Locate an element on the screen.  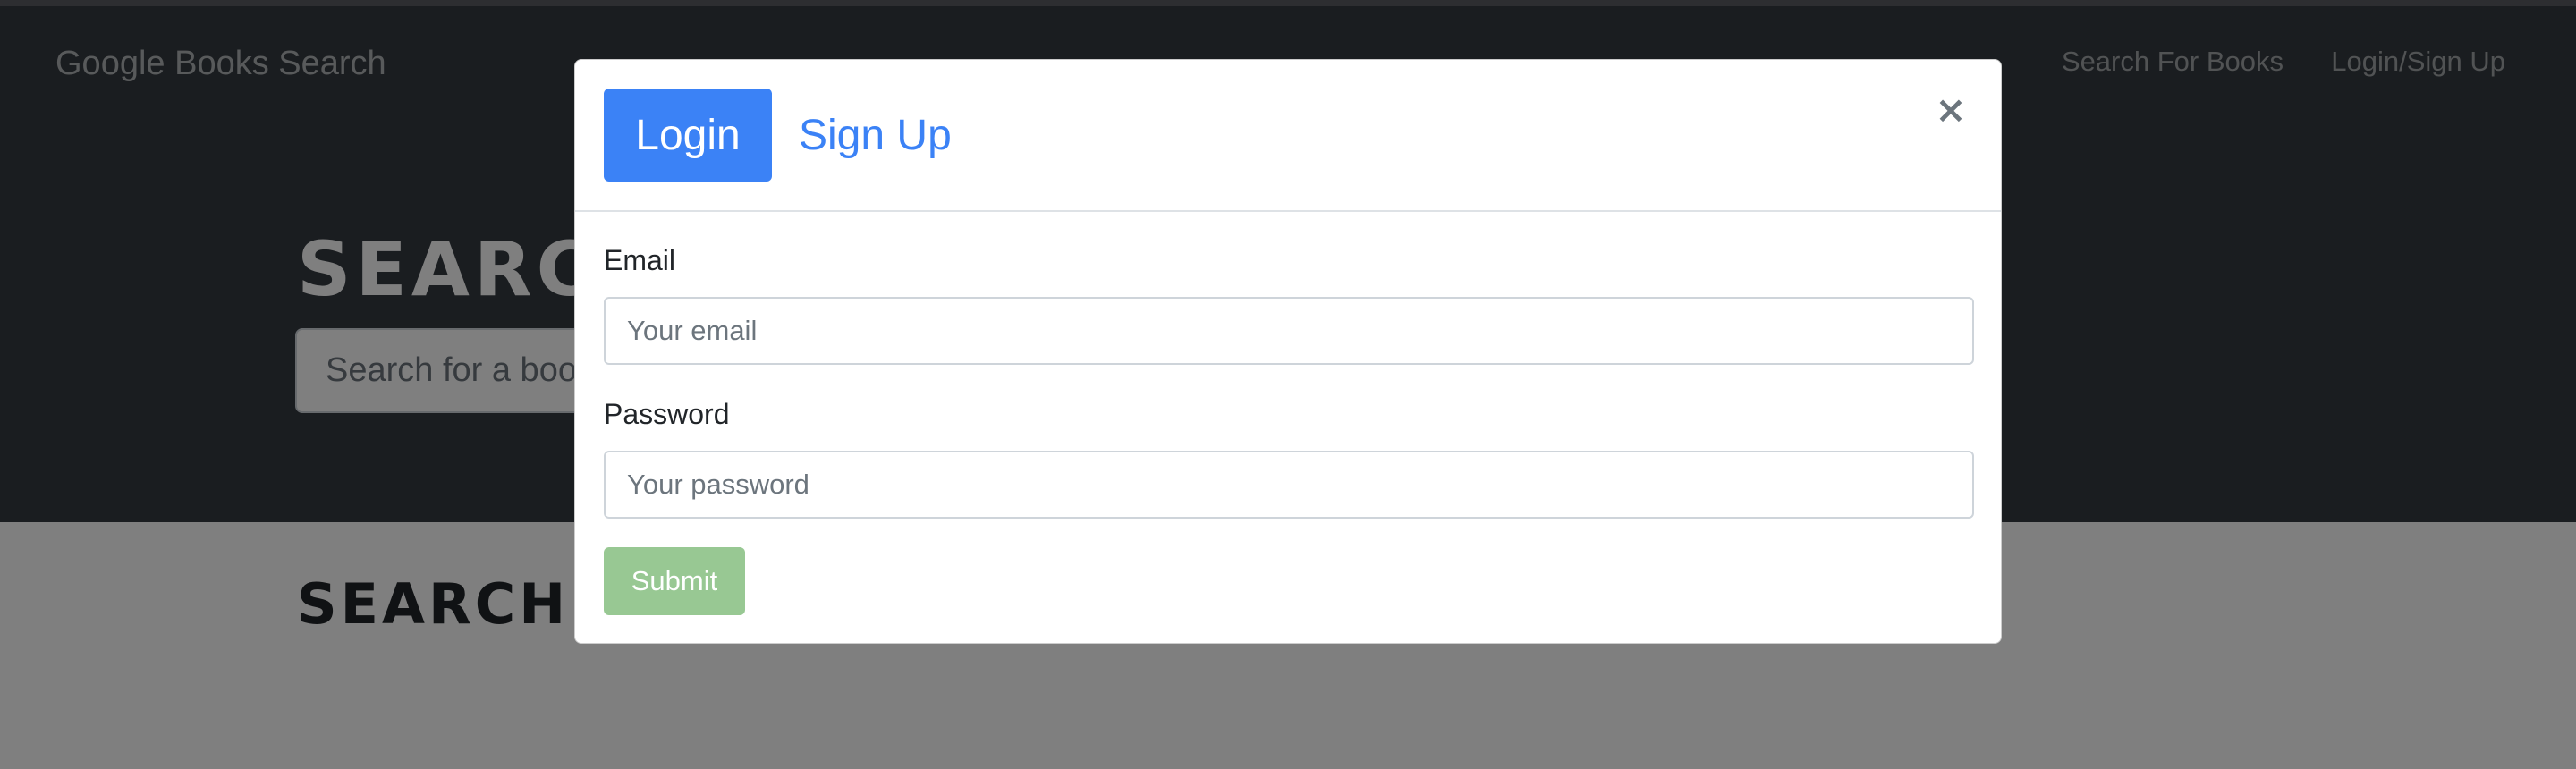
tab-login: Login is located at coordinates (688, 135).